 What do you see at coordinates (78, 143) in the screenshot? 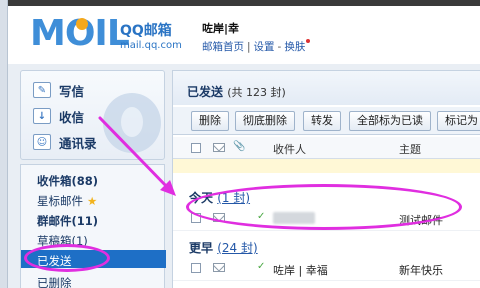
I see `contacts-label: 通讯录` at bounding box center [78, 143].